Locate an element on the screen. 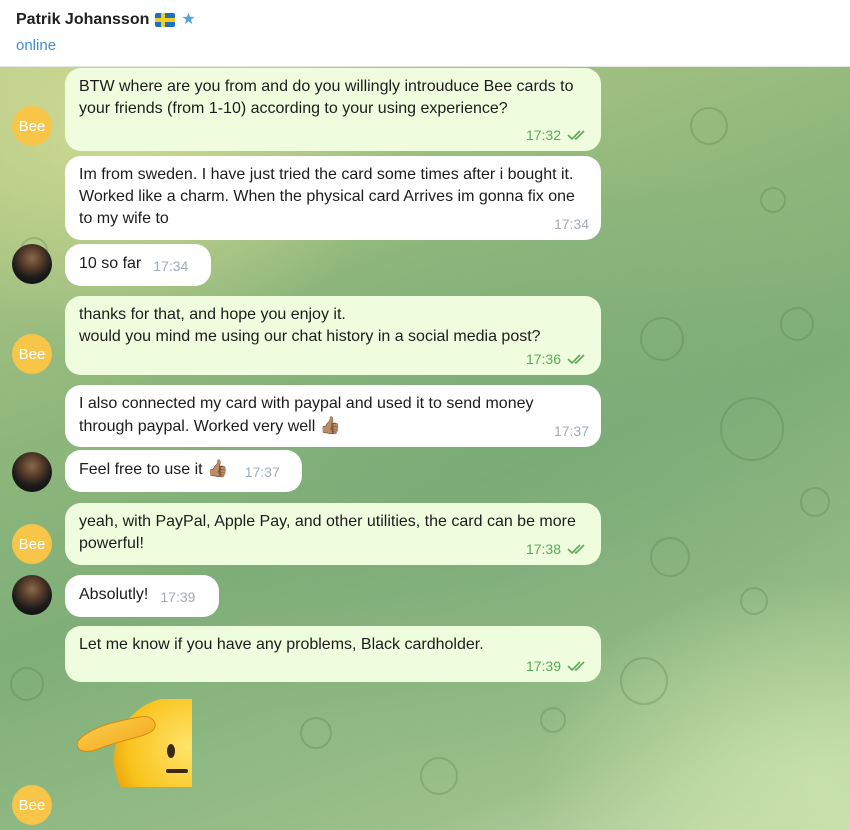 The width and height of the screenshot is (850, 830). message-text: Absolutly! is located at coordinates (114, 594).